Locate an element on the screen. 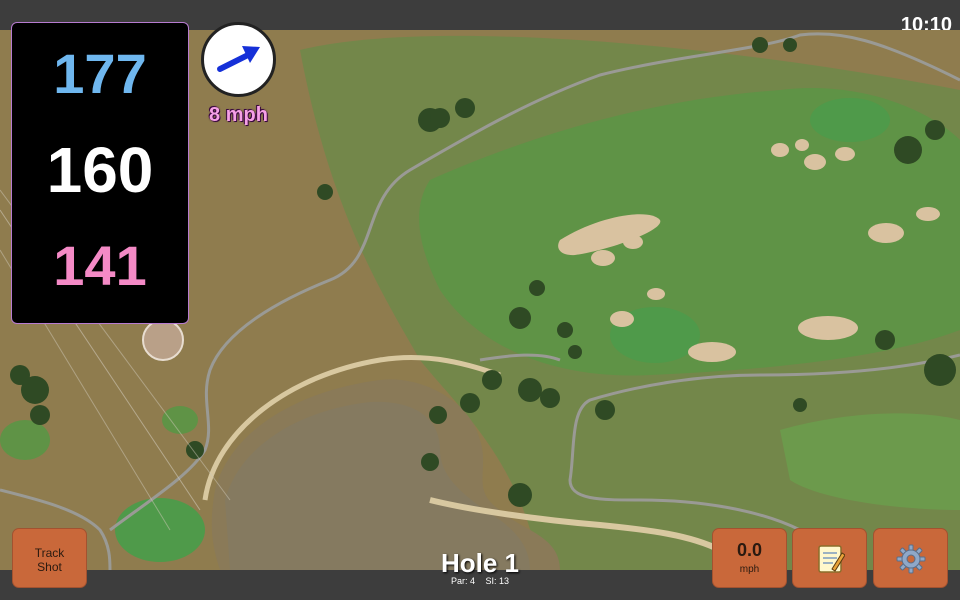  wind-arrow-icon is located at coordinates (238, 59).